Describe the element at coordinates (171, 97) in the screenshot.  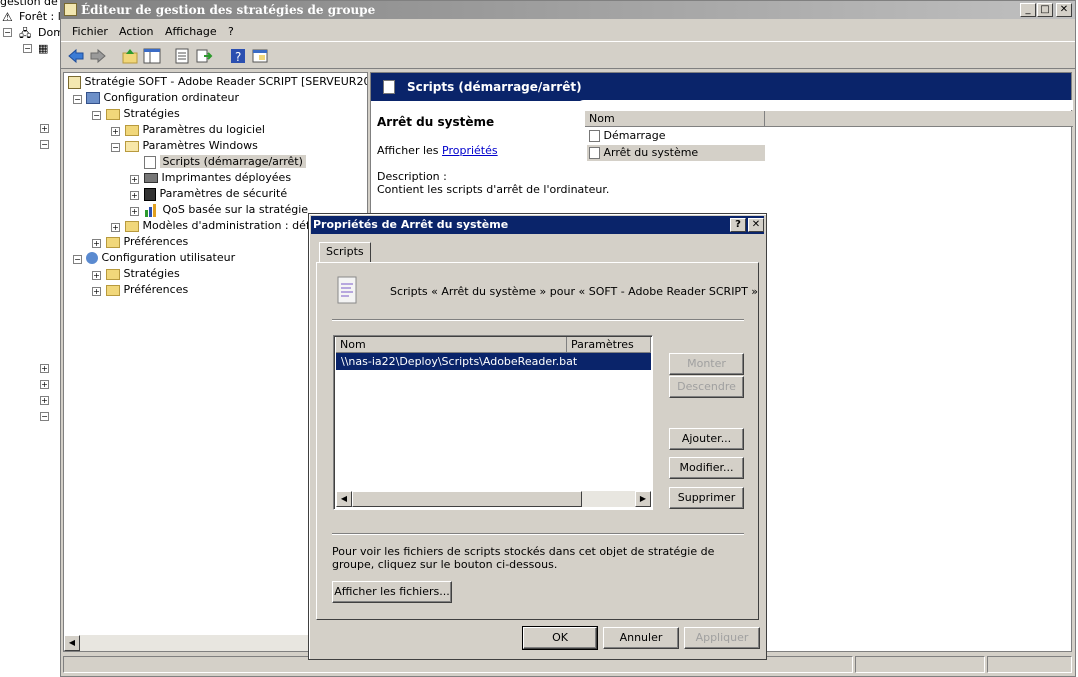
I see `tree-computer-config-label: Configuration ordinateur` at that location.